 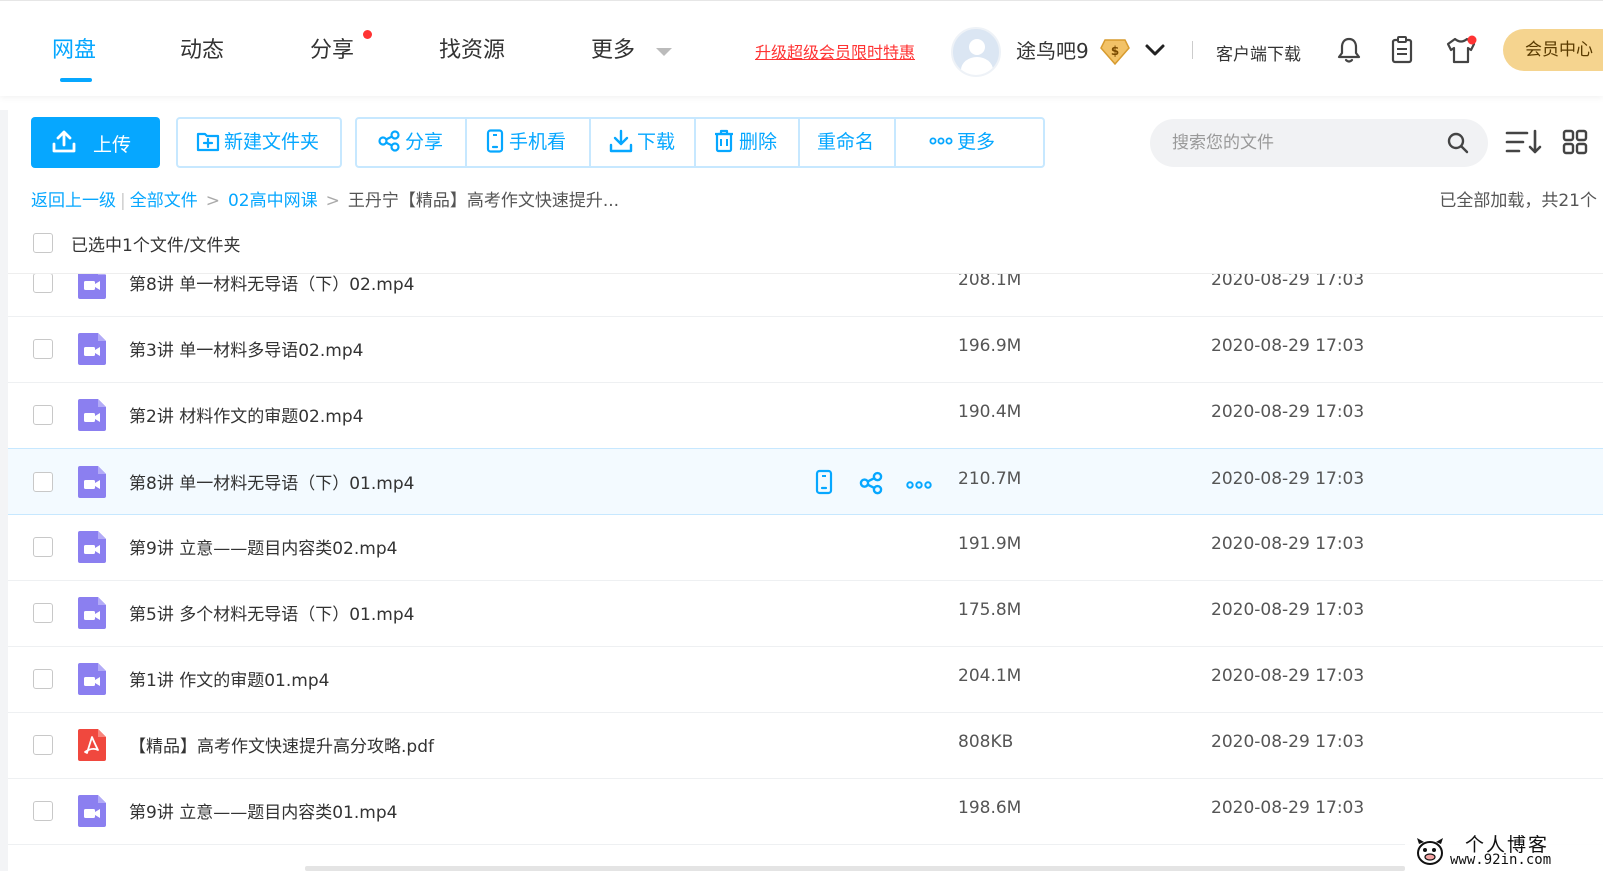 What do you see at coordinates (272, 142) in the screenshot?
I see `new-folder-label: 新建文件夹` at bounding box center [272, 142].